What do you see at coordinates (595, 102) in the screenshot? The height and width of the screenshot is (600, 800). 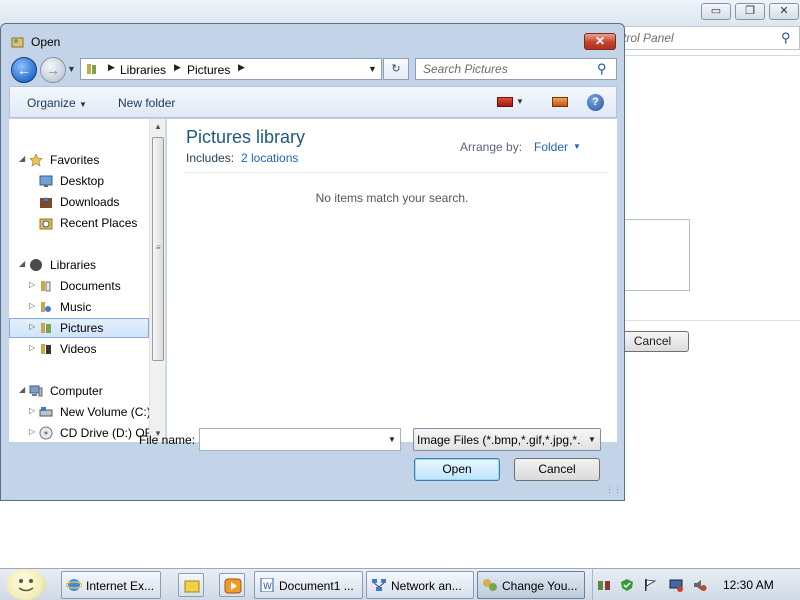 I see `help-icon: ?` at bounding box center [595, 102].